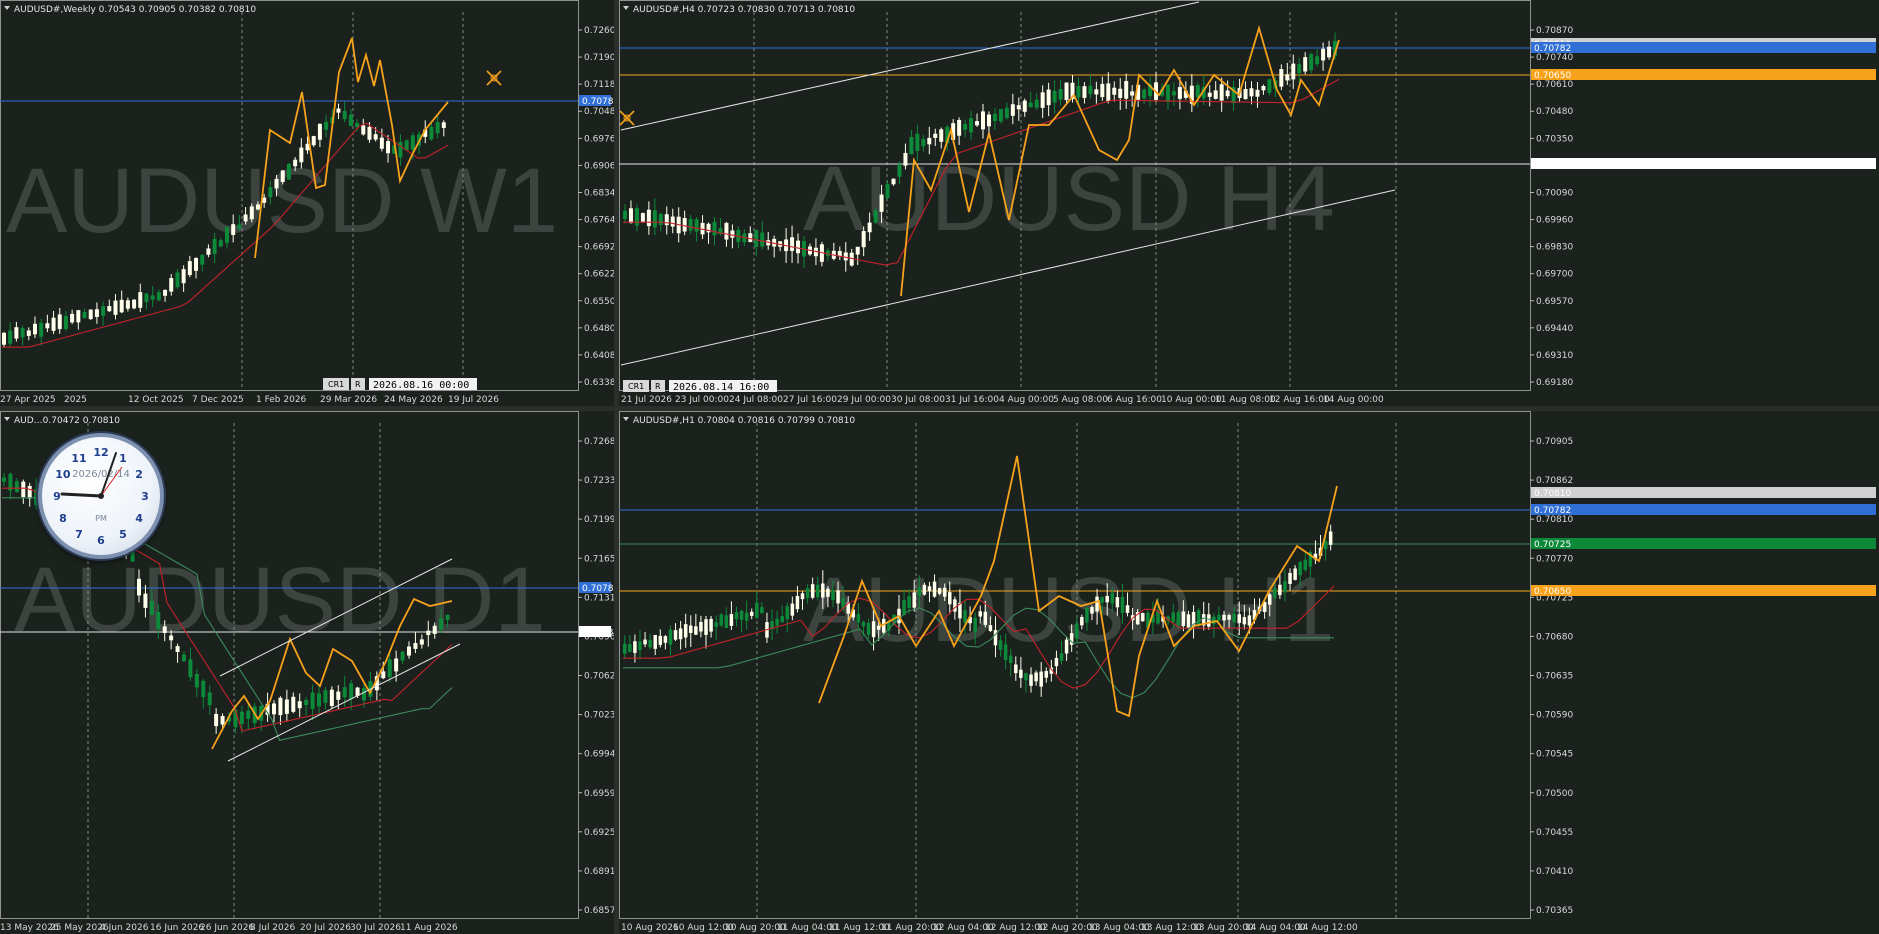 This screenshot has width=1879, height=934. I want to click on datetime-label: 2026.08.16 00:00, so click(421, 385).